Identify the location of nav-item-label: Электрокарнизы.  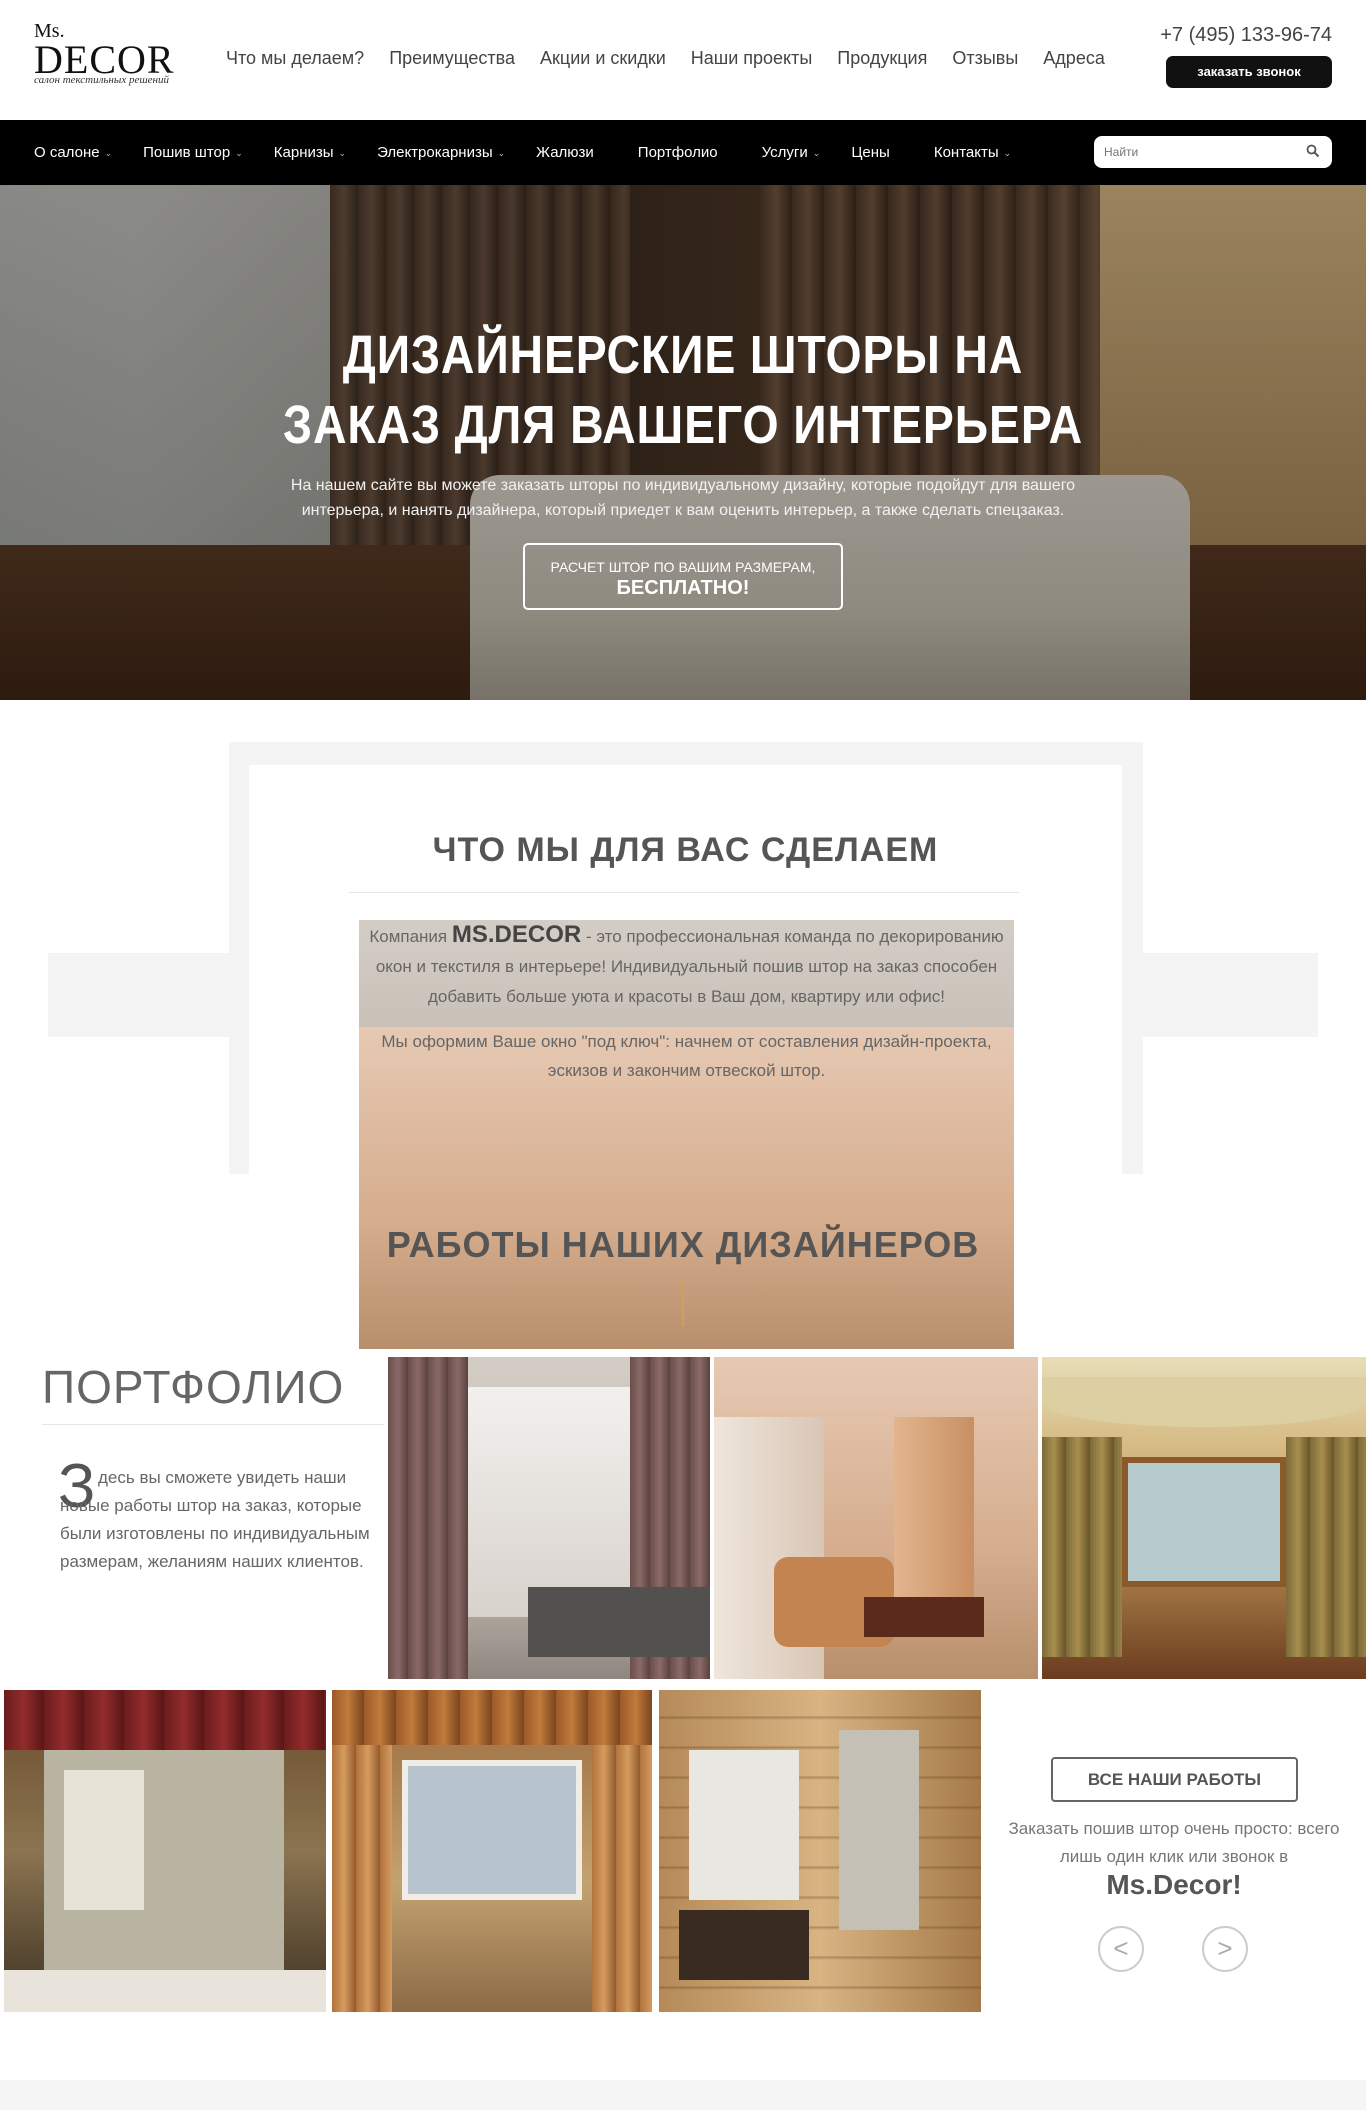
(435, 152).